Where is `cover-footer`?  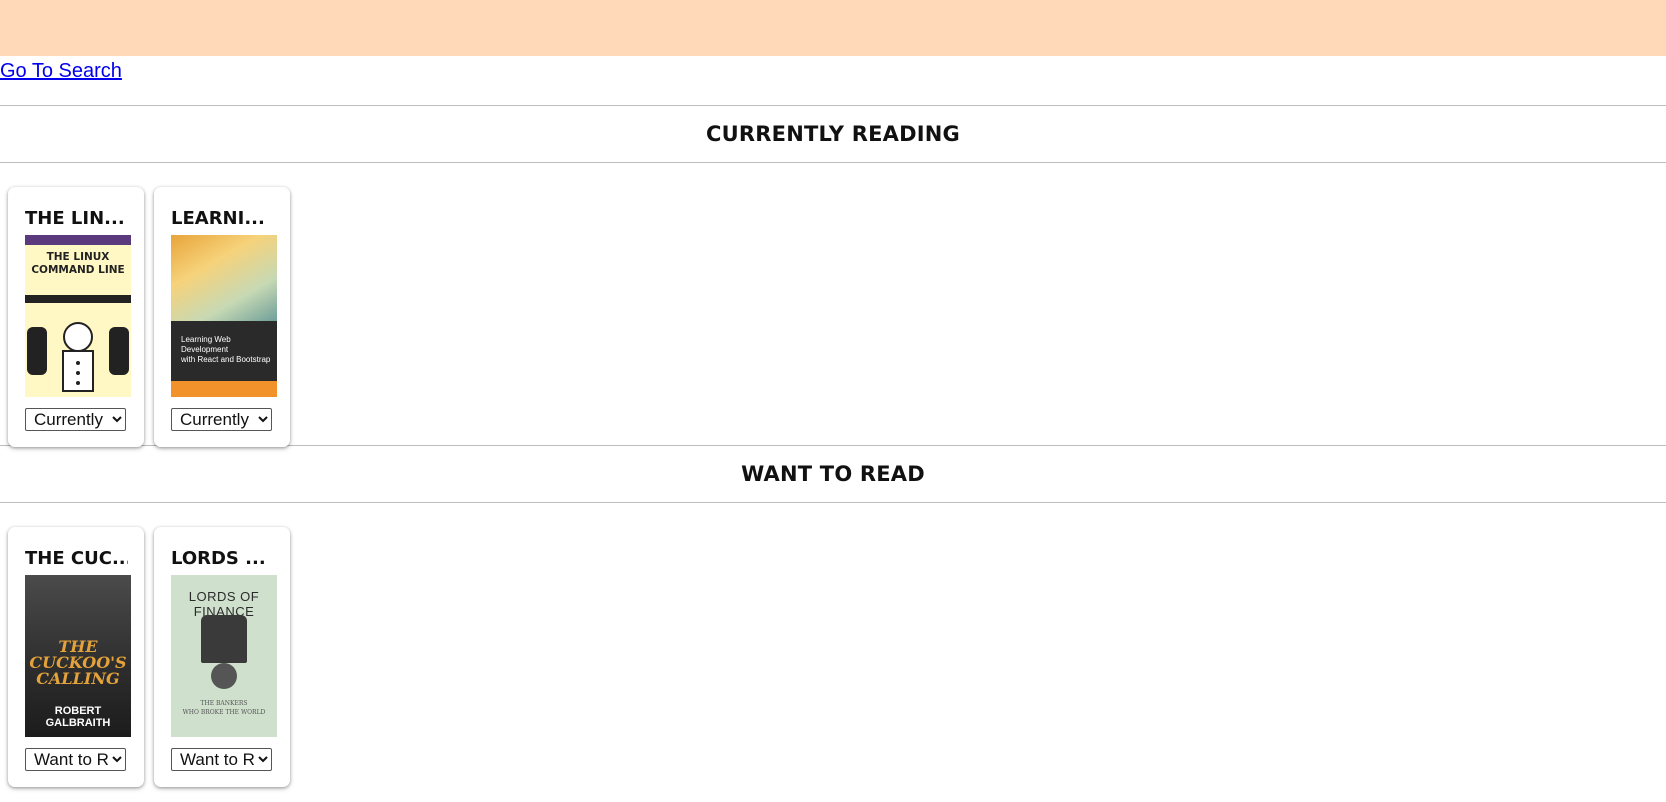 cover-footer is located at coordinates (224, 389).